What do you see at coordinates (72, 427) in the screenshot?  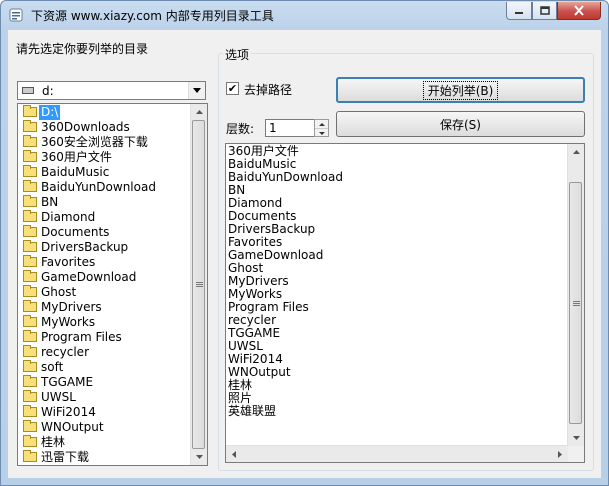 I see `directory-item-label: WNOutput` at bounding box center [72, 427].